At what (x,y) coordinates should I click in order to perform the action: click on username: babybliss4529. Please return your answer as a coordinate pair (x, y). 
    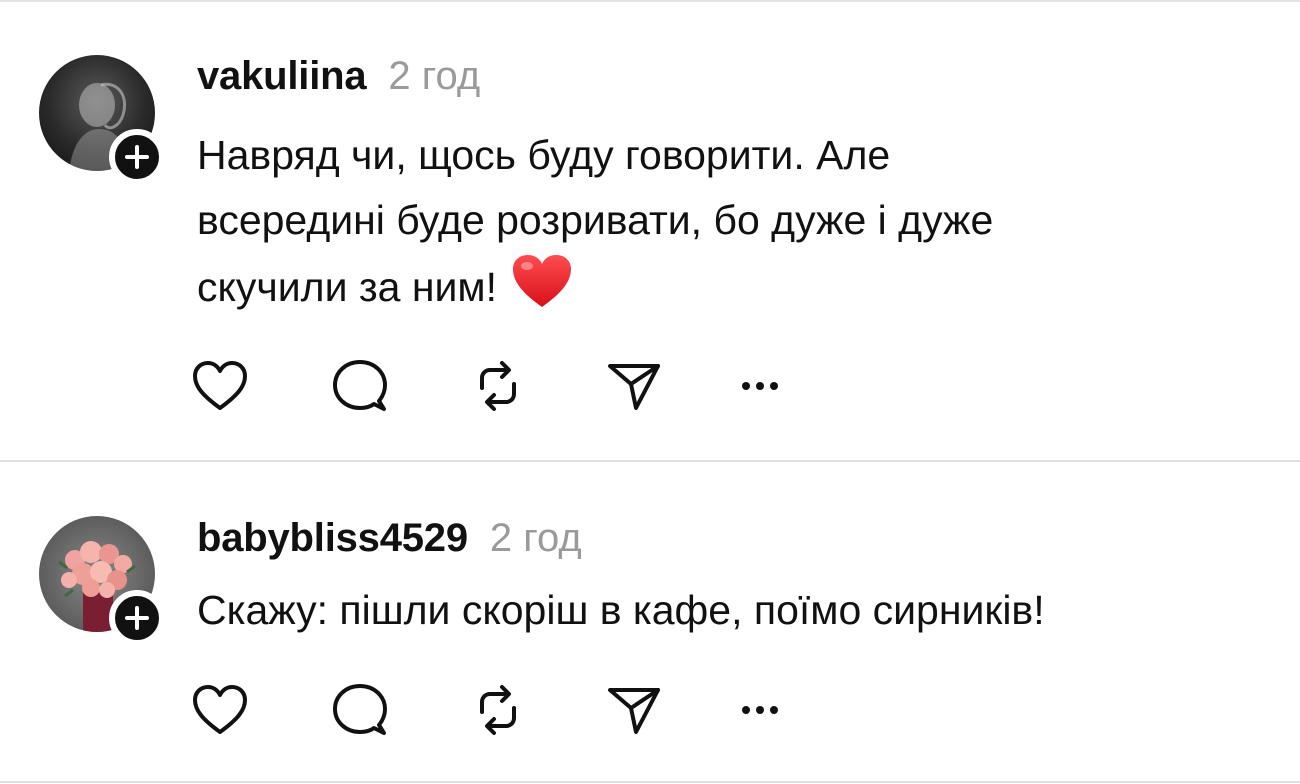
    Looking at the image, I should click on (332, 538).